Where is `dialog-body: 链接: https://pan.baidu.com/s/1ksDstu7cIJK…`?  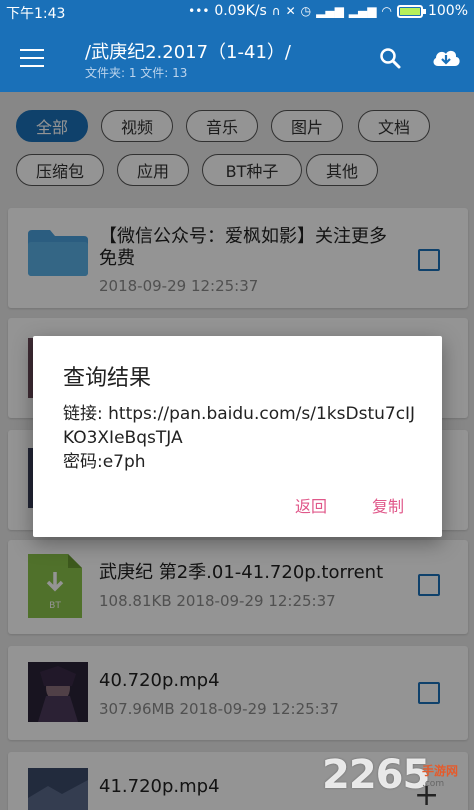 dialog-body: 链接: https://pan.baidu.com/s/1ksDstu7cIJK… is located at coordinates (243, 438).